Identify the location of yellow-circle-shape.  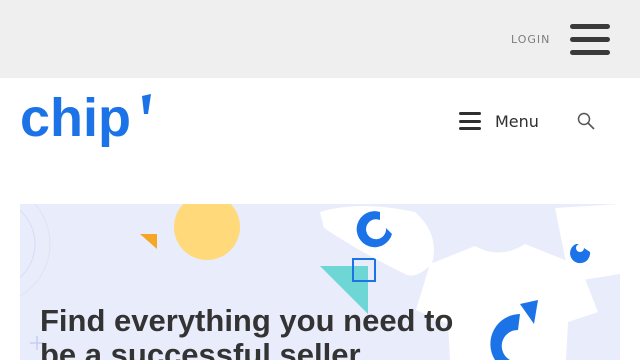
(207, 232).